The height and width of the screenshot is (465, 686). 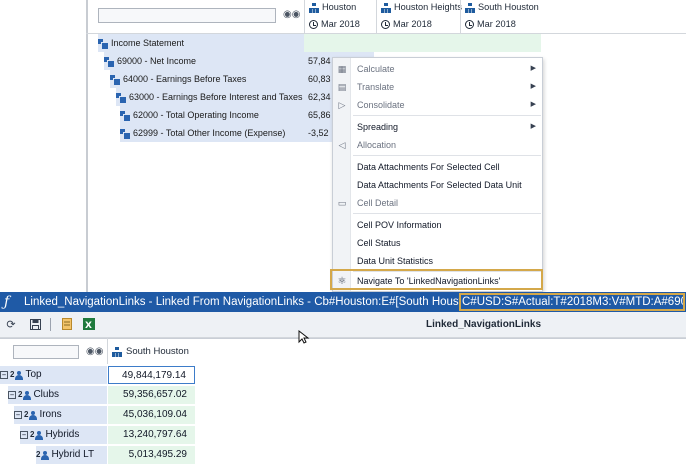 What do you see at coordinates (437, 145) in the screenshot?
I see `menu-item-allocation: ◁ Allocation` at bounding box center [437, 145].